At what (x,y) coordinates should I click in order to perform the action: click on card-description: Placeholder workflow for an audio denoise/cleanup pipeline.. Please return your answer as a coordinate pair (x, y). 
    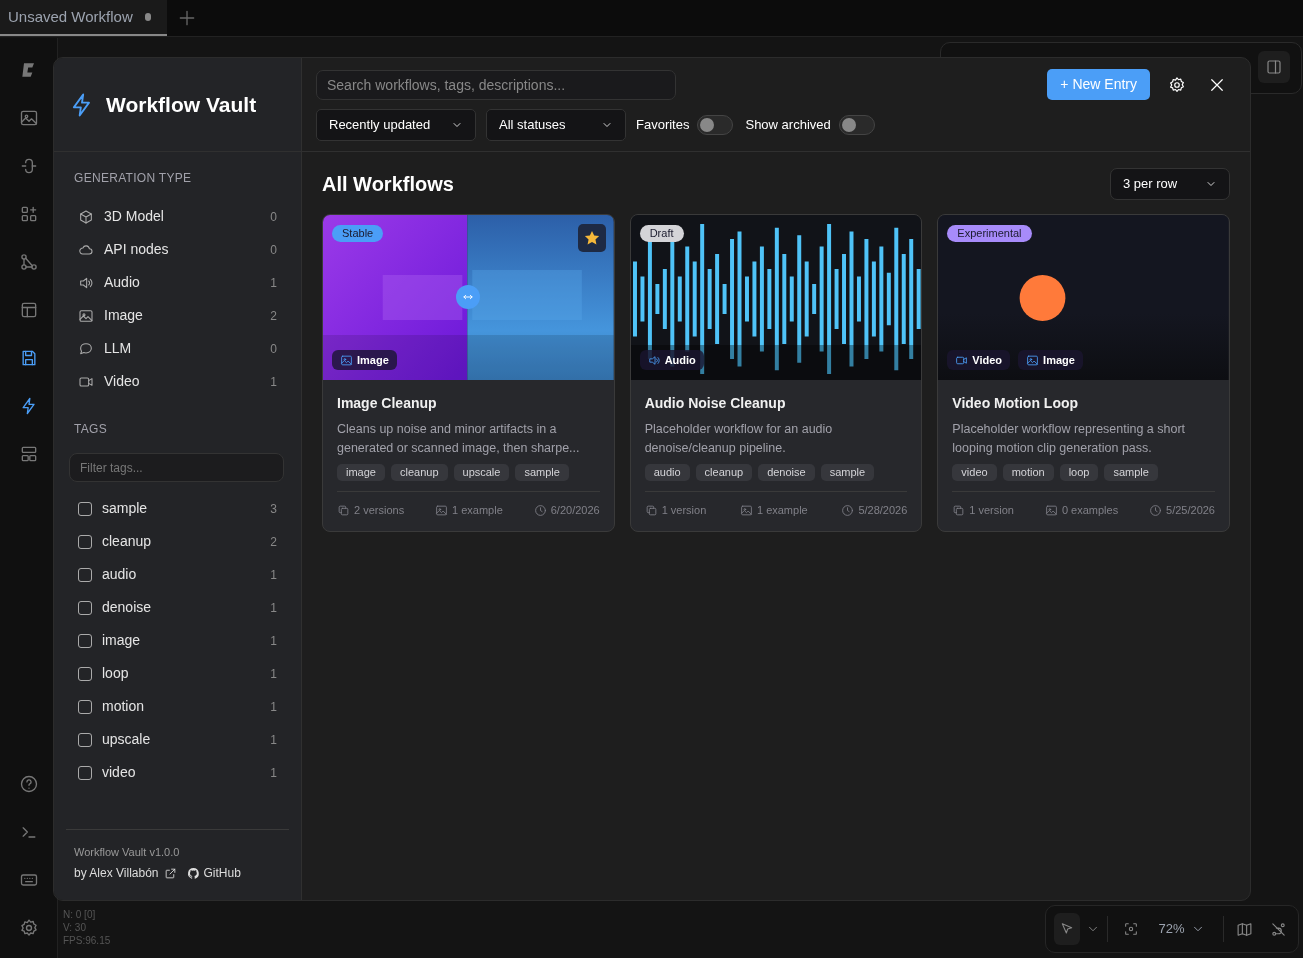
    Looking at the image, I should click on (739, 439).